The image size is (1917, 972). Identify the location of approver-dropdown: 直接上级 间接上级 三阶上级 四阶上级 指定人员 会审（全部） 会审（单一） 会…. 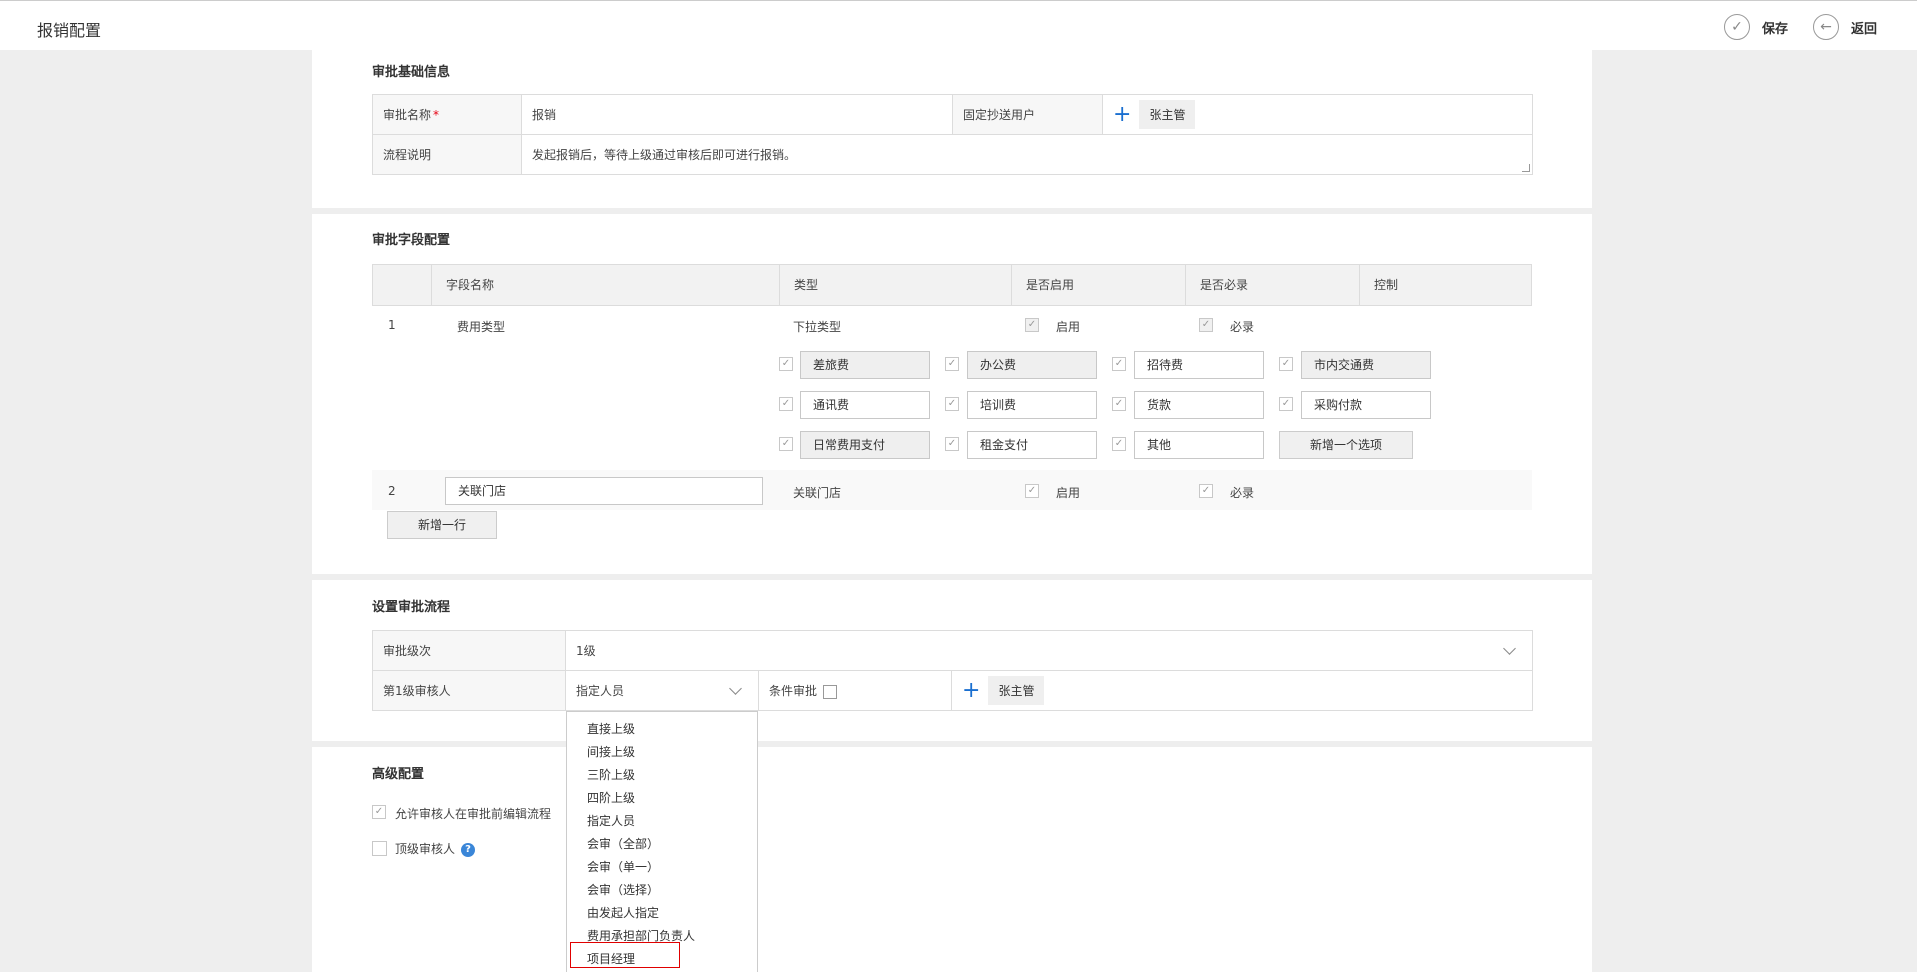
(662, 841).